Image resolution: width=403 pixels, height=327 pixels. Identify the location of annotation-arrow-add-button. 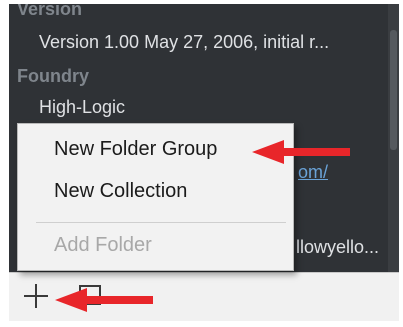
(104, 300).